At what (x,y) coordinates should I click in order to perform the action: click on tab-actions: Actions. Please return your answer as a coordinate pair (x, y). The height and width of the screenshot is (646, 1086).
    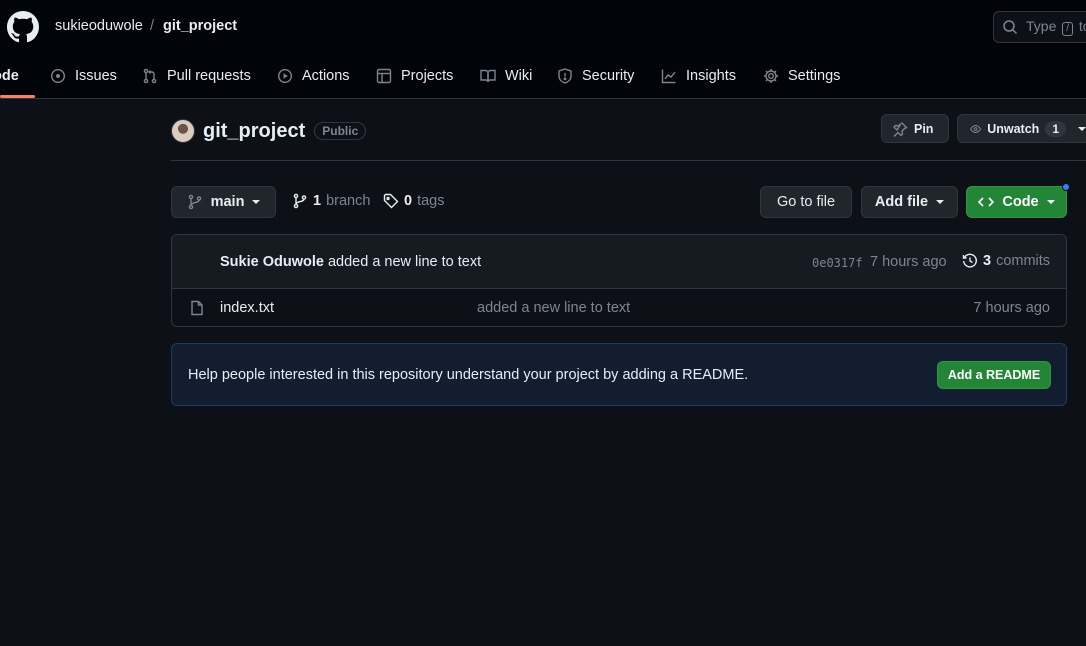
    Looking at the image, I should click on (313, 75).